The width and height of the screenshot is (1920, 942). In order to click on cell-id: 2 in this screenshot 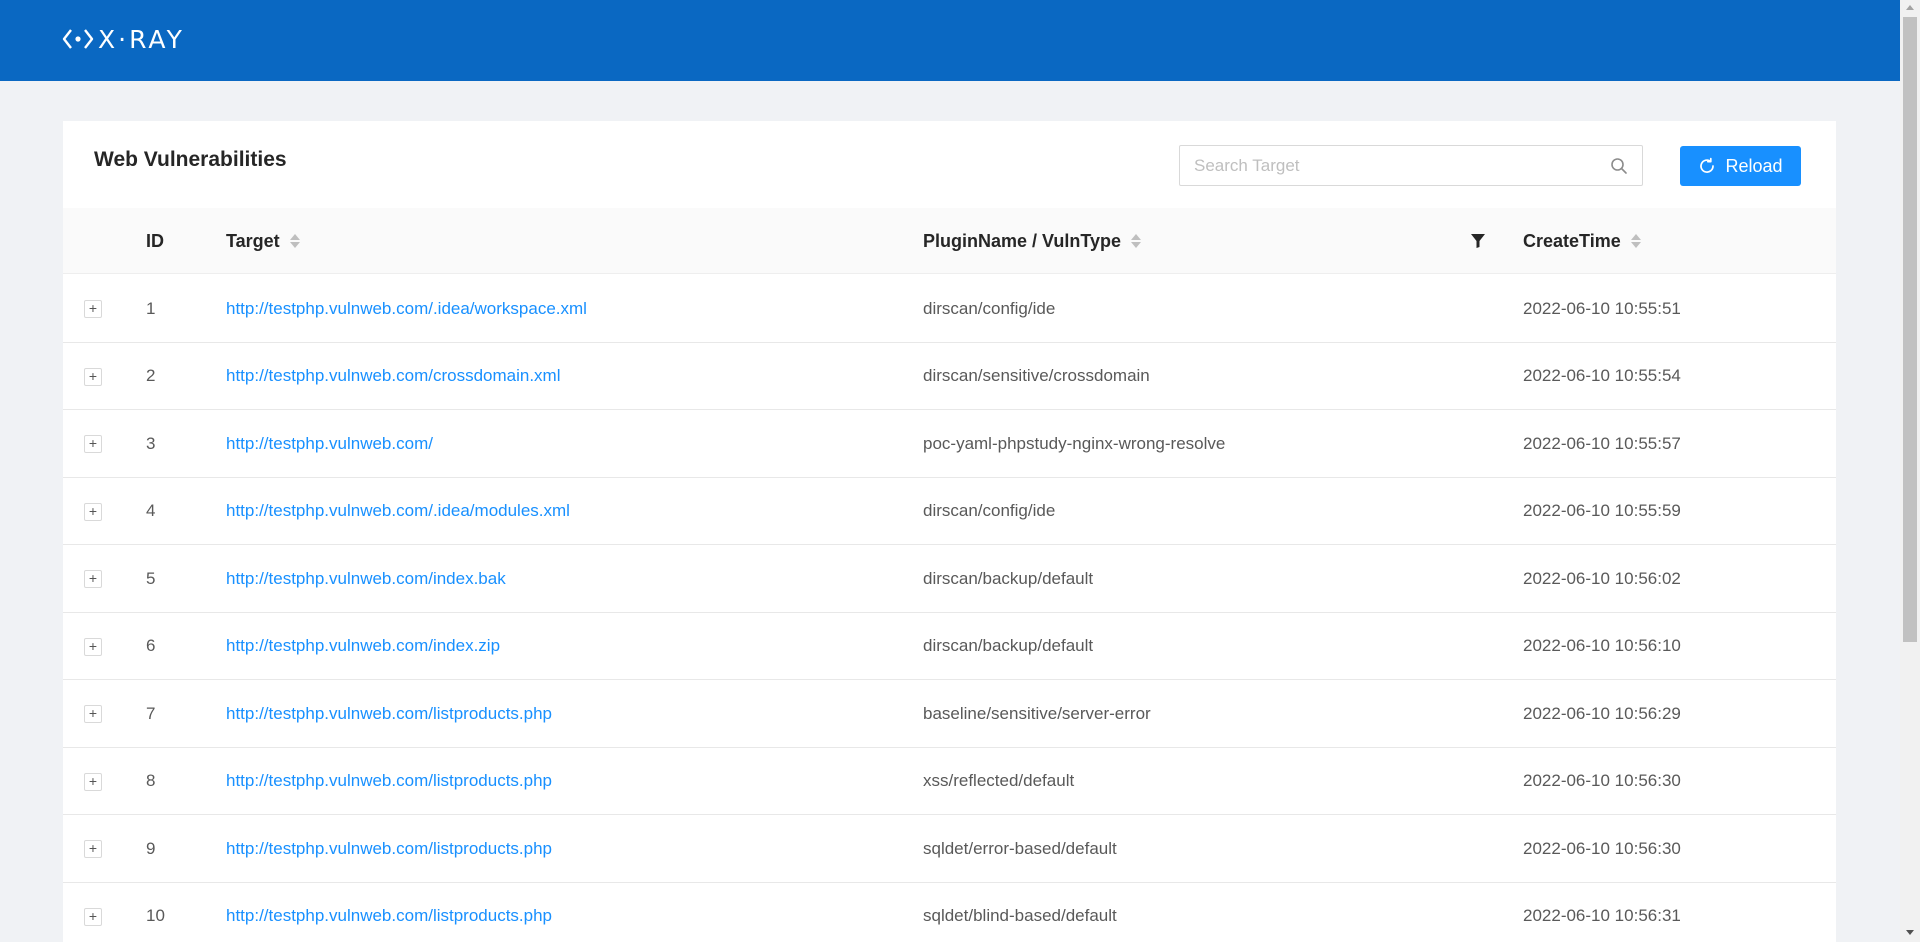, I will do `click(151, 375)`.